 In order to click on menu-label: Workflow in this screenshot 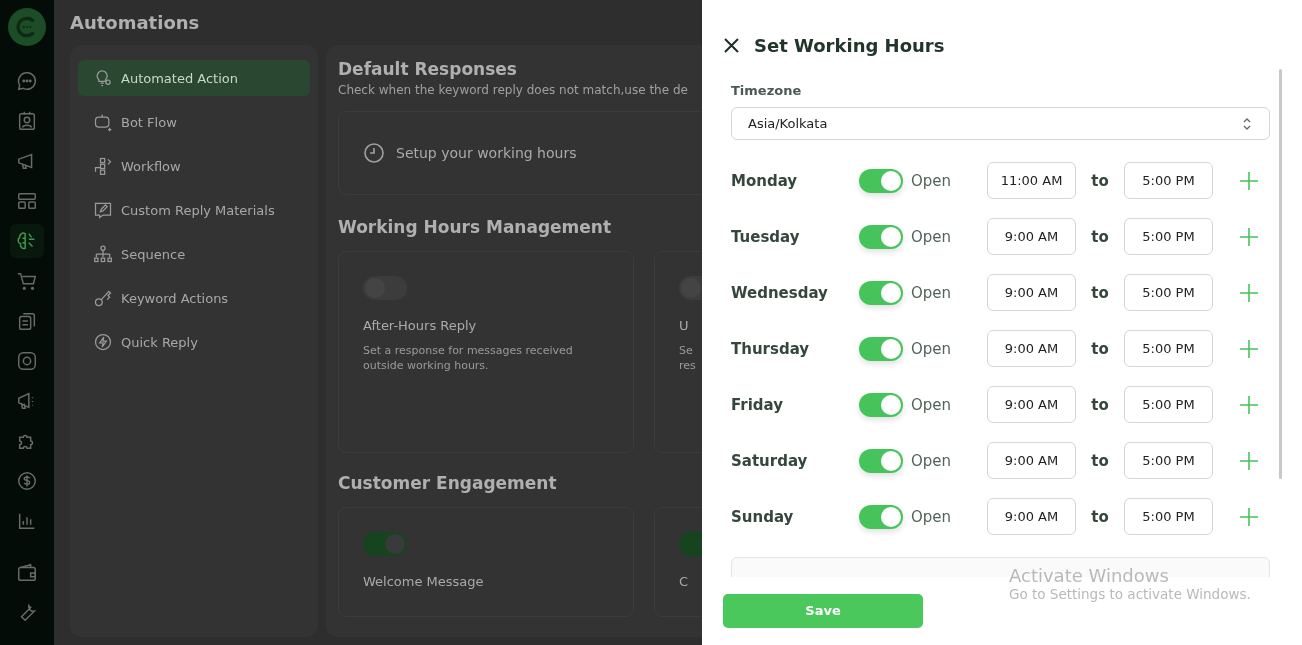, I will do `click(151, 166)`.